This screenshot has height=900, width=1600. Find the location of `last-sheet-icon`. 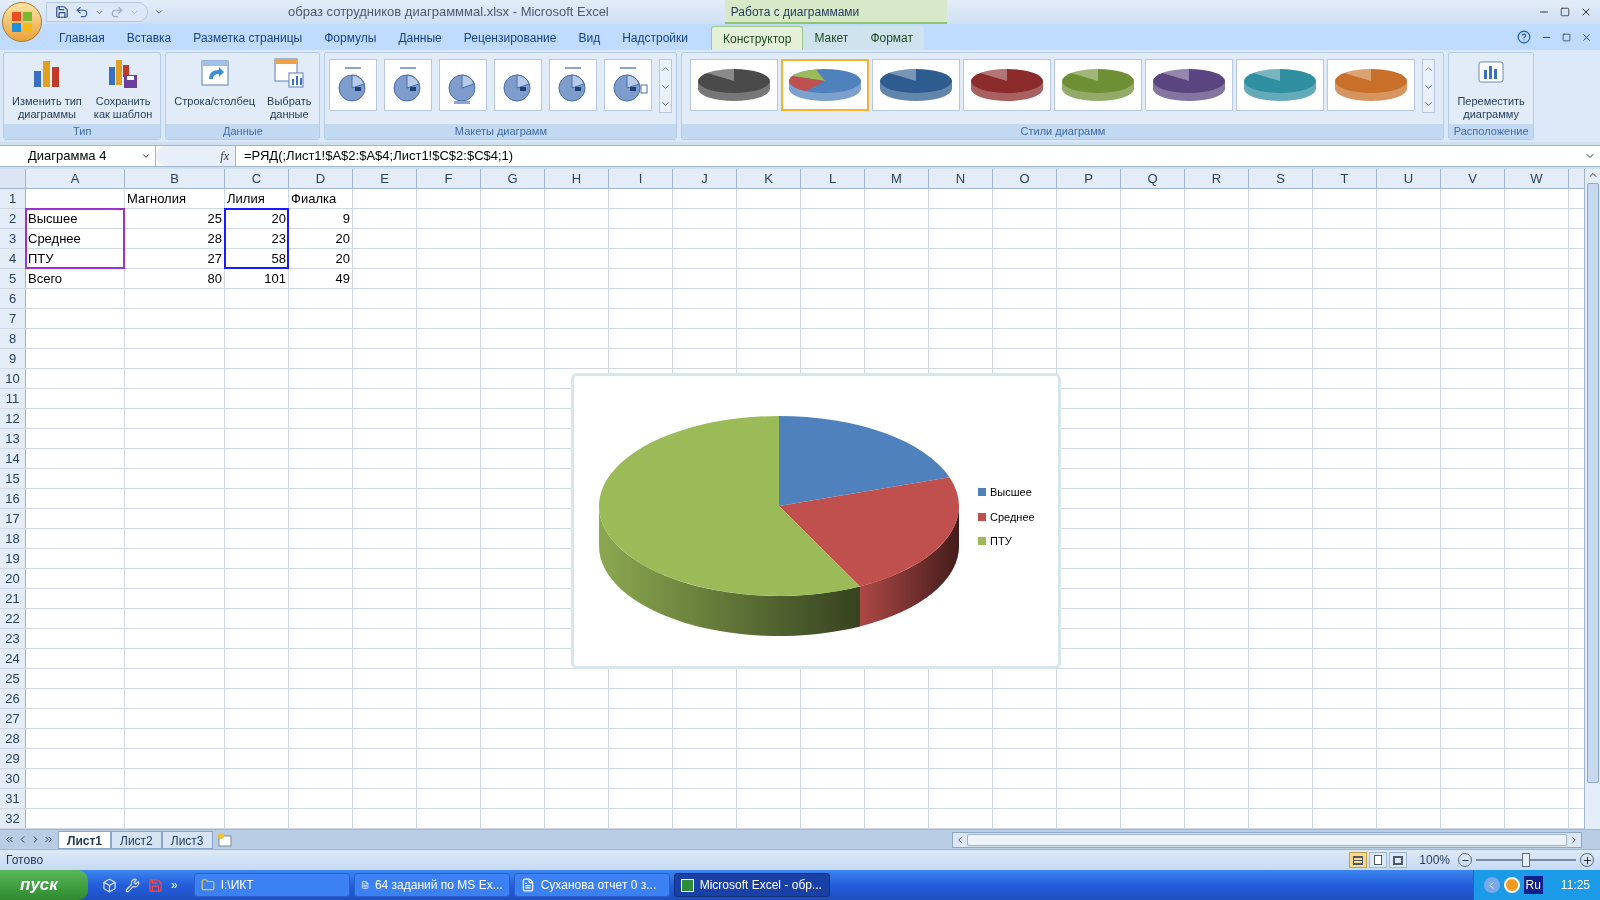

last-sheet-icon is located at coordinates (48, 839).